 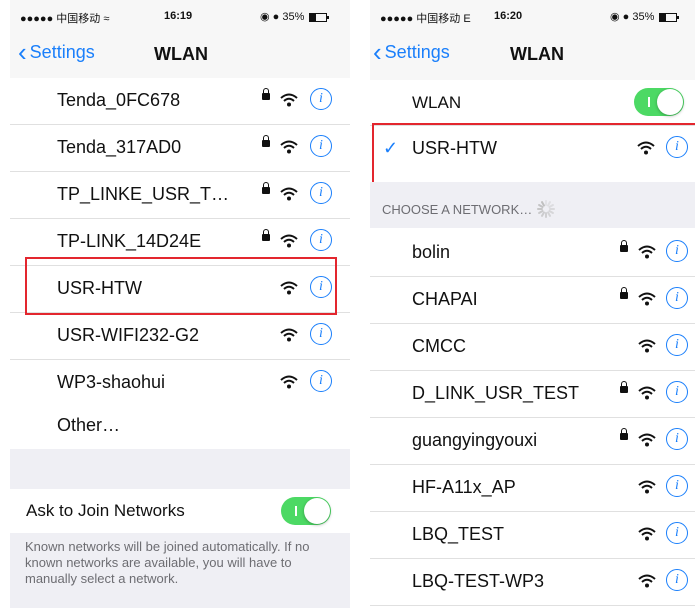 What do you see at coordinates (445, 299) in the screenshot?
I see `network-name: CHAPAI` at bounding box center [445, 299].